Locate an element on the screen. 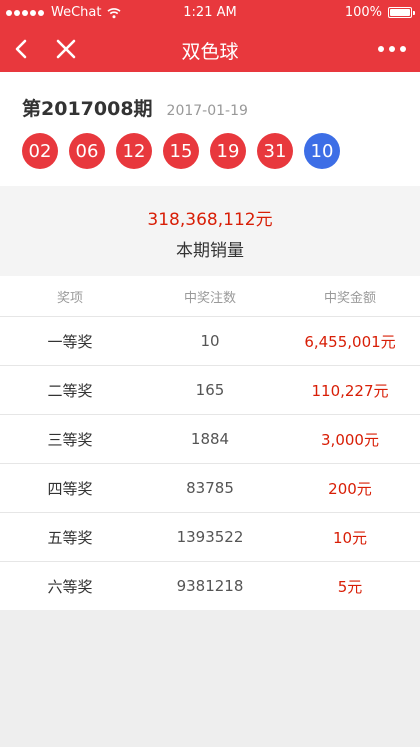 The height and width of the screenshot is (747, 420). table-row: 五等奖 1393522 10元 is located at coordinates (210, 536).